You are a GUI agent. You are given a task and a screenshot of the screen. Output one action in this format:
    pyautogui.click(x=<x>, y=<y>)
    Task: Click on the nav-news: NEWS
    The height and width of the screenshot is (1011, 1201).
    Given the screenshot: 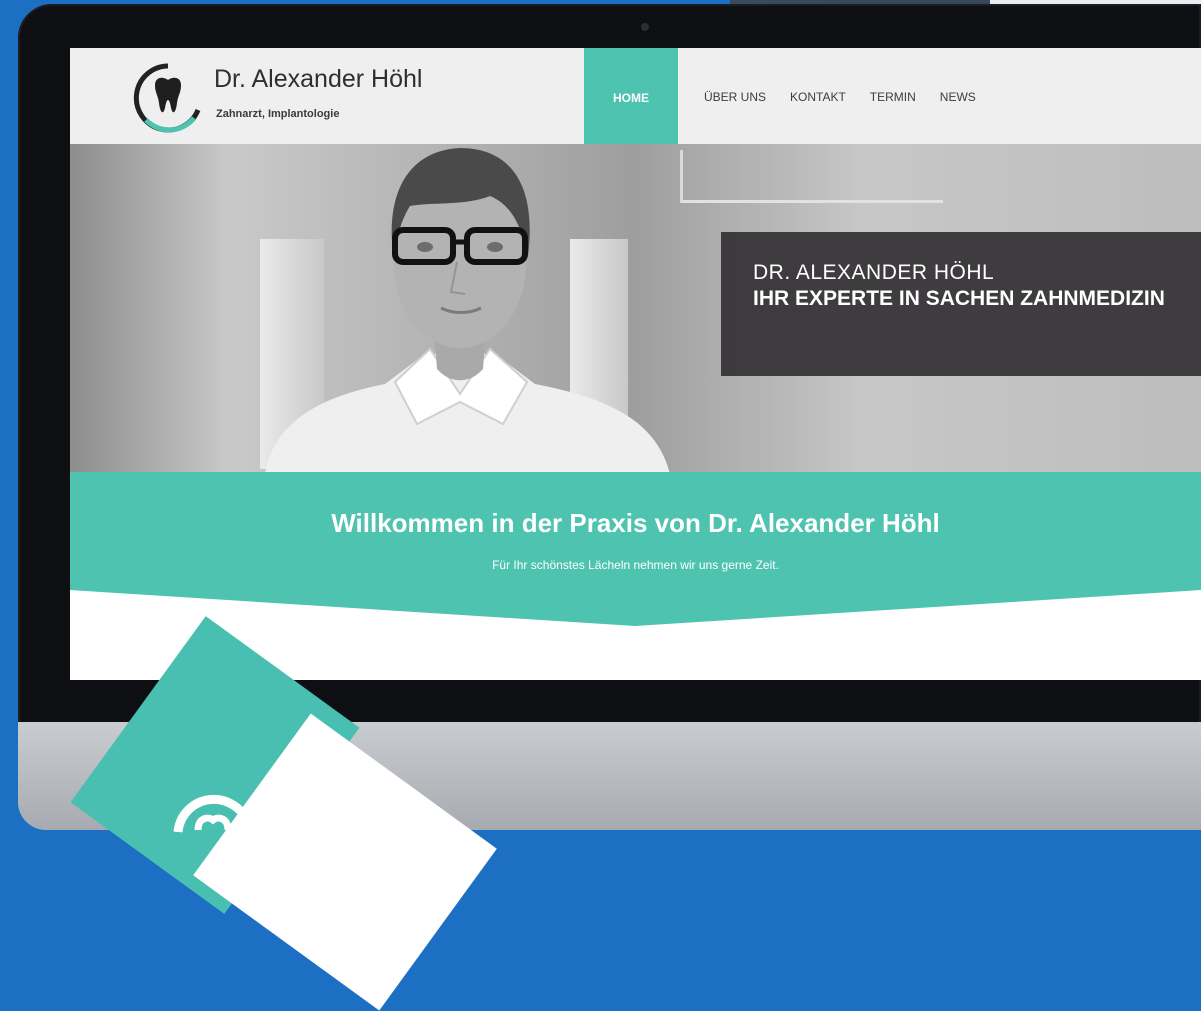 What is the action you would take?
    pyautogui.click(x=958, y=96)
    